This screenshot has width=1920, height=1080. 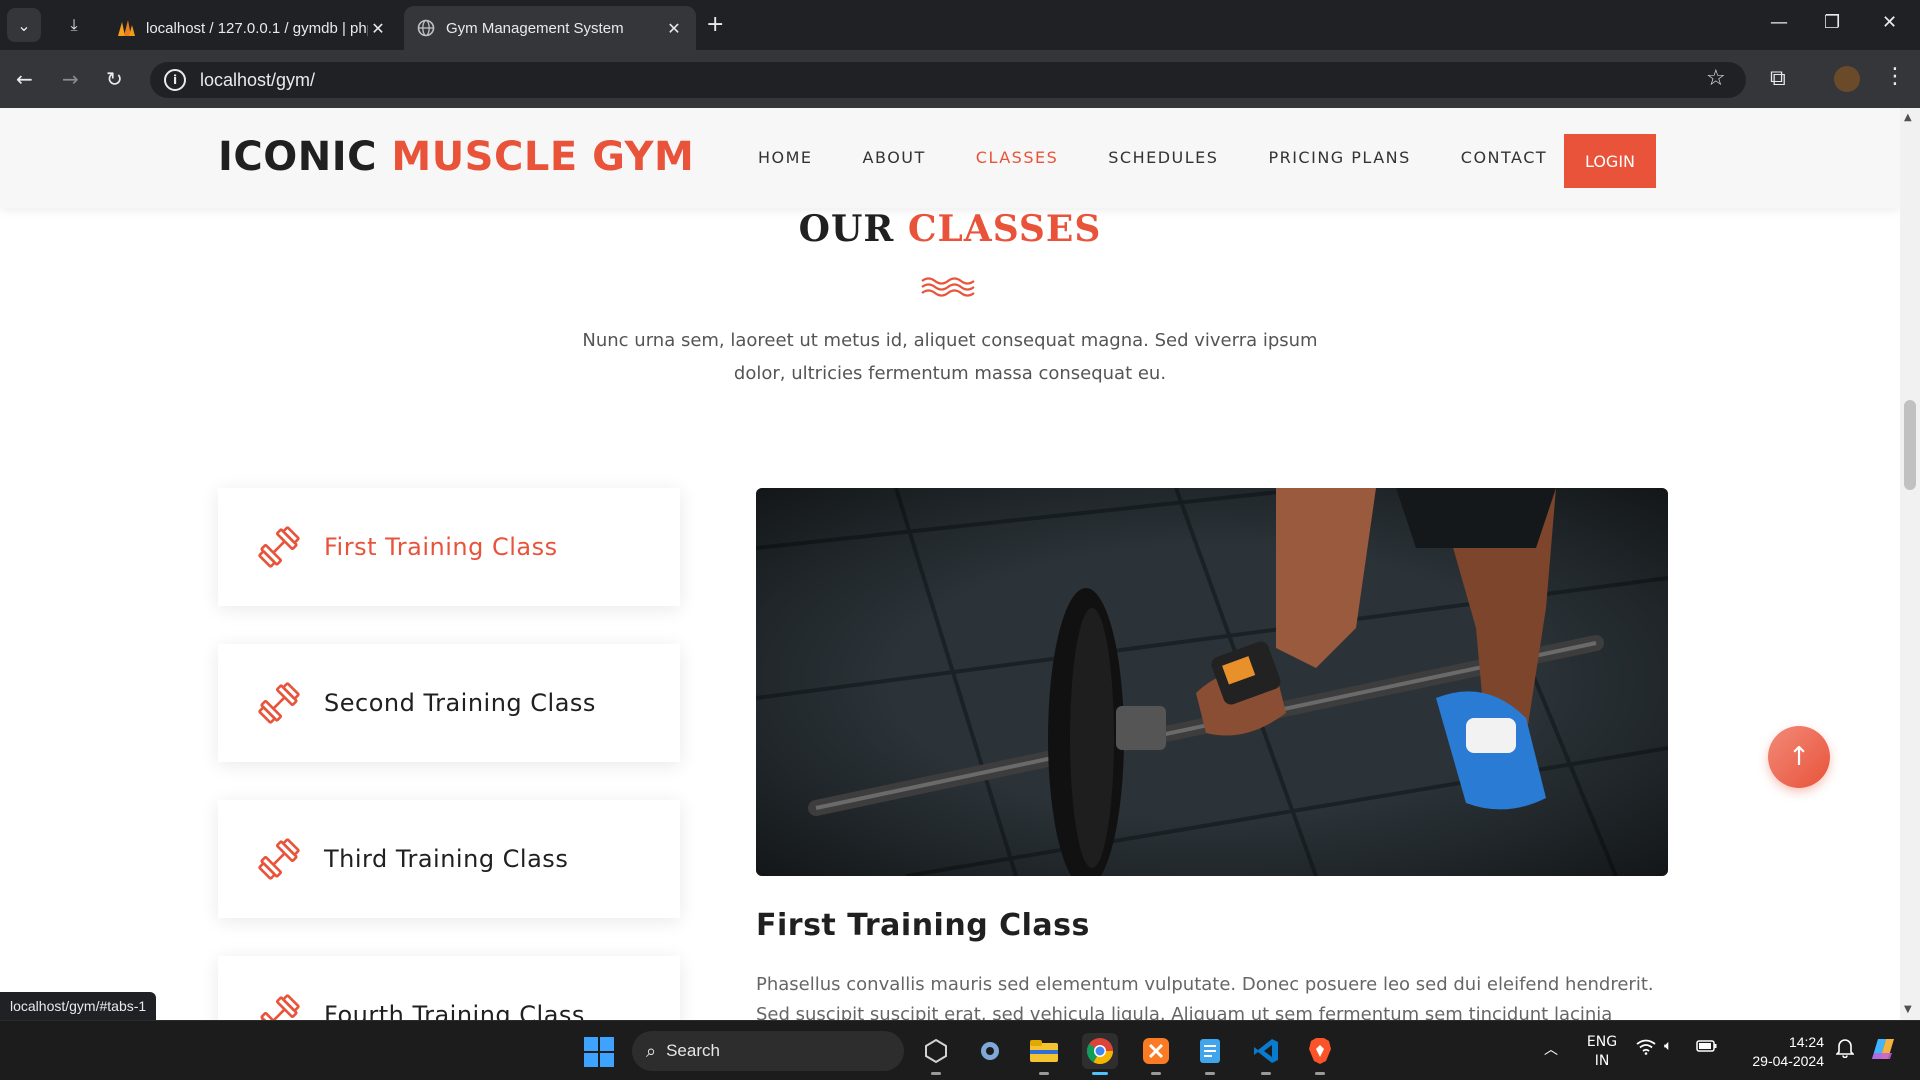 I want to click on taskbar-settings-gear-icon, so click(x=990, y=1051).